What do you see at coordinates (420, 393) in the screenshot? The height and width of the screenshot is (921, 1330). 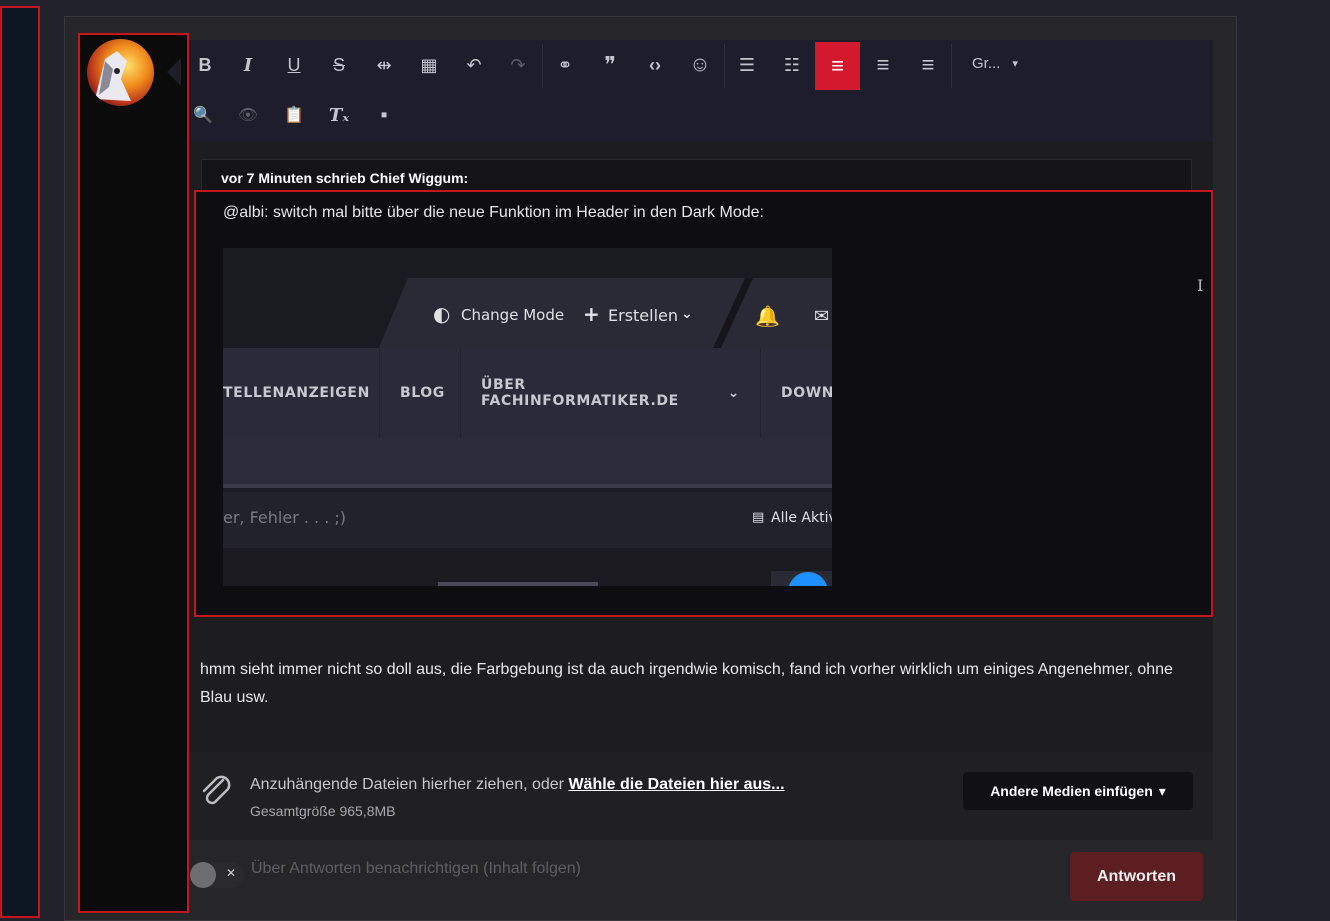 I see `nav-item-blog: BLOG` at bounding box center [420, 393].